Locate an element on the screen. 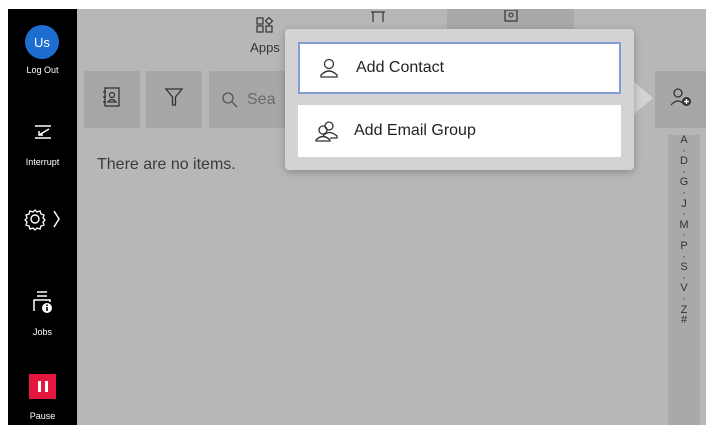  jobs-icon is located at coordinates (42, 302).